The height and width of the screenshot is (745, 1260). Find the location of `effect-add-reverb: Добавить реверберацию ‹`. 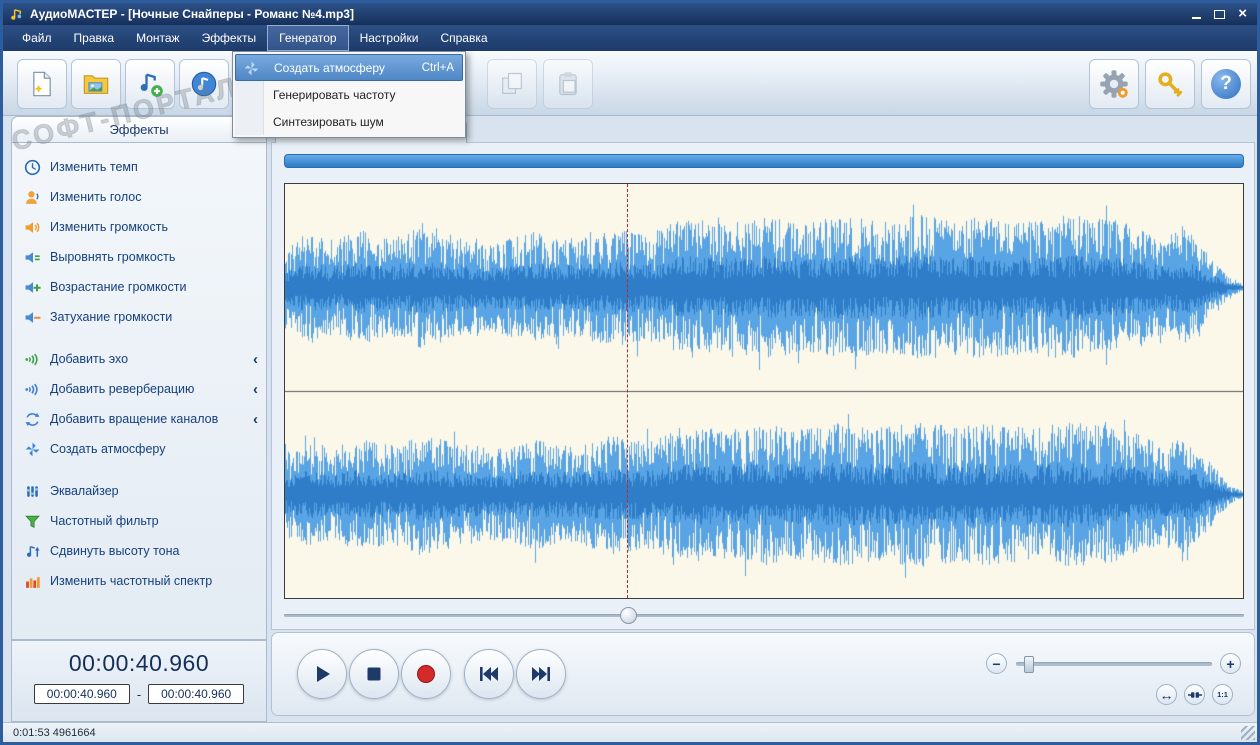

effect-add-reverb: Добавить реверберацию ‹ is located at coordinates (139, 389).